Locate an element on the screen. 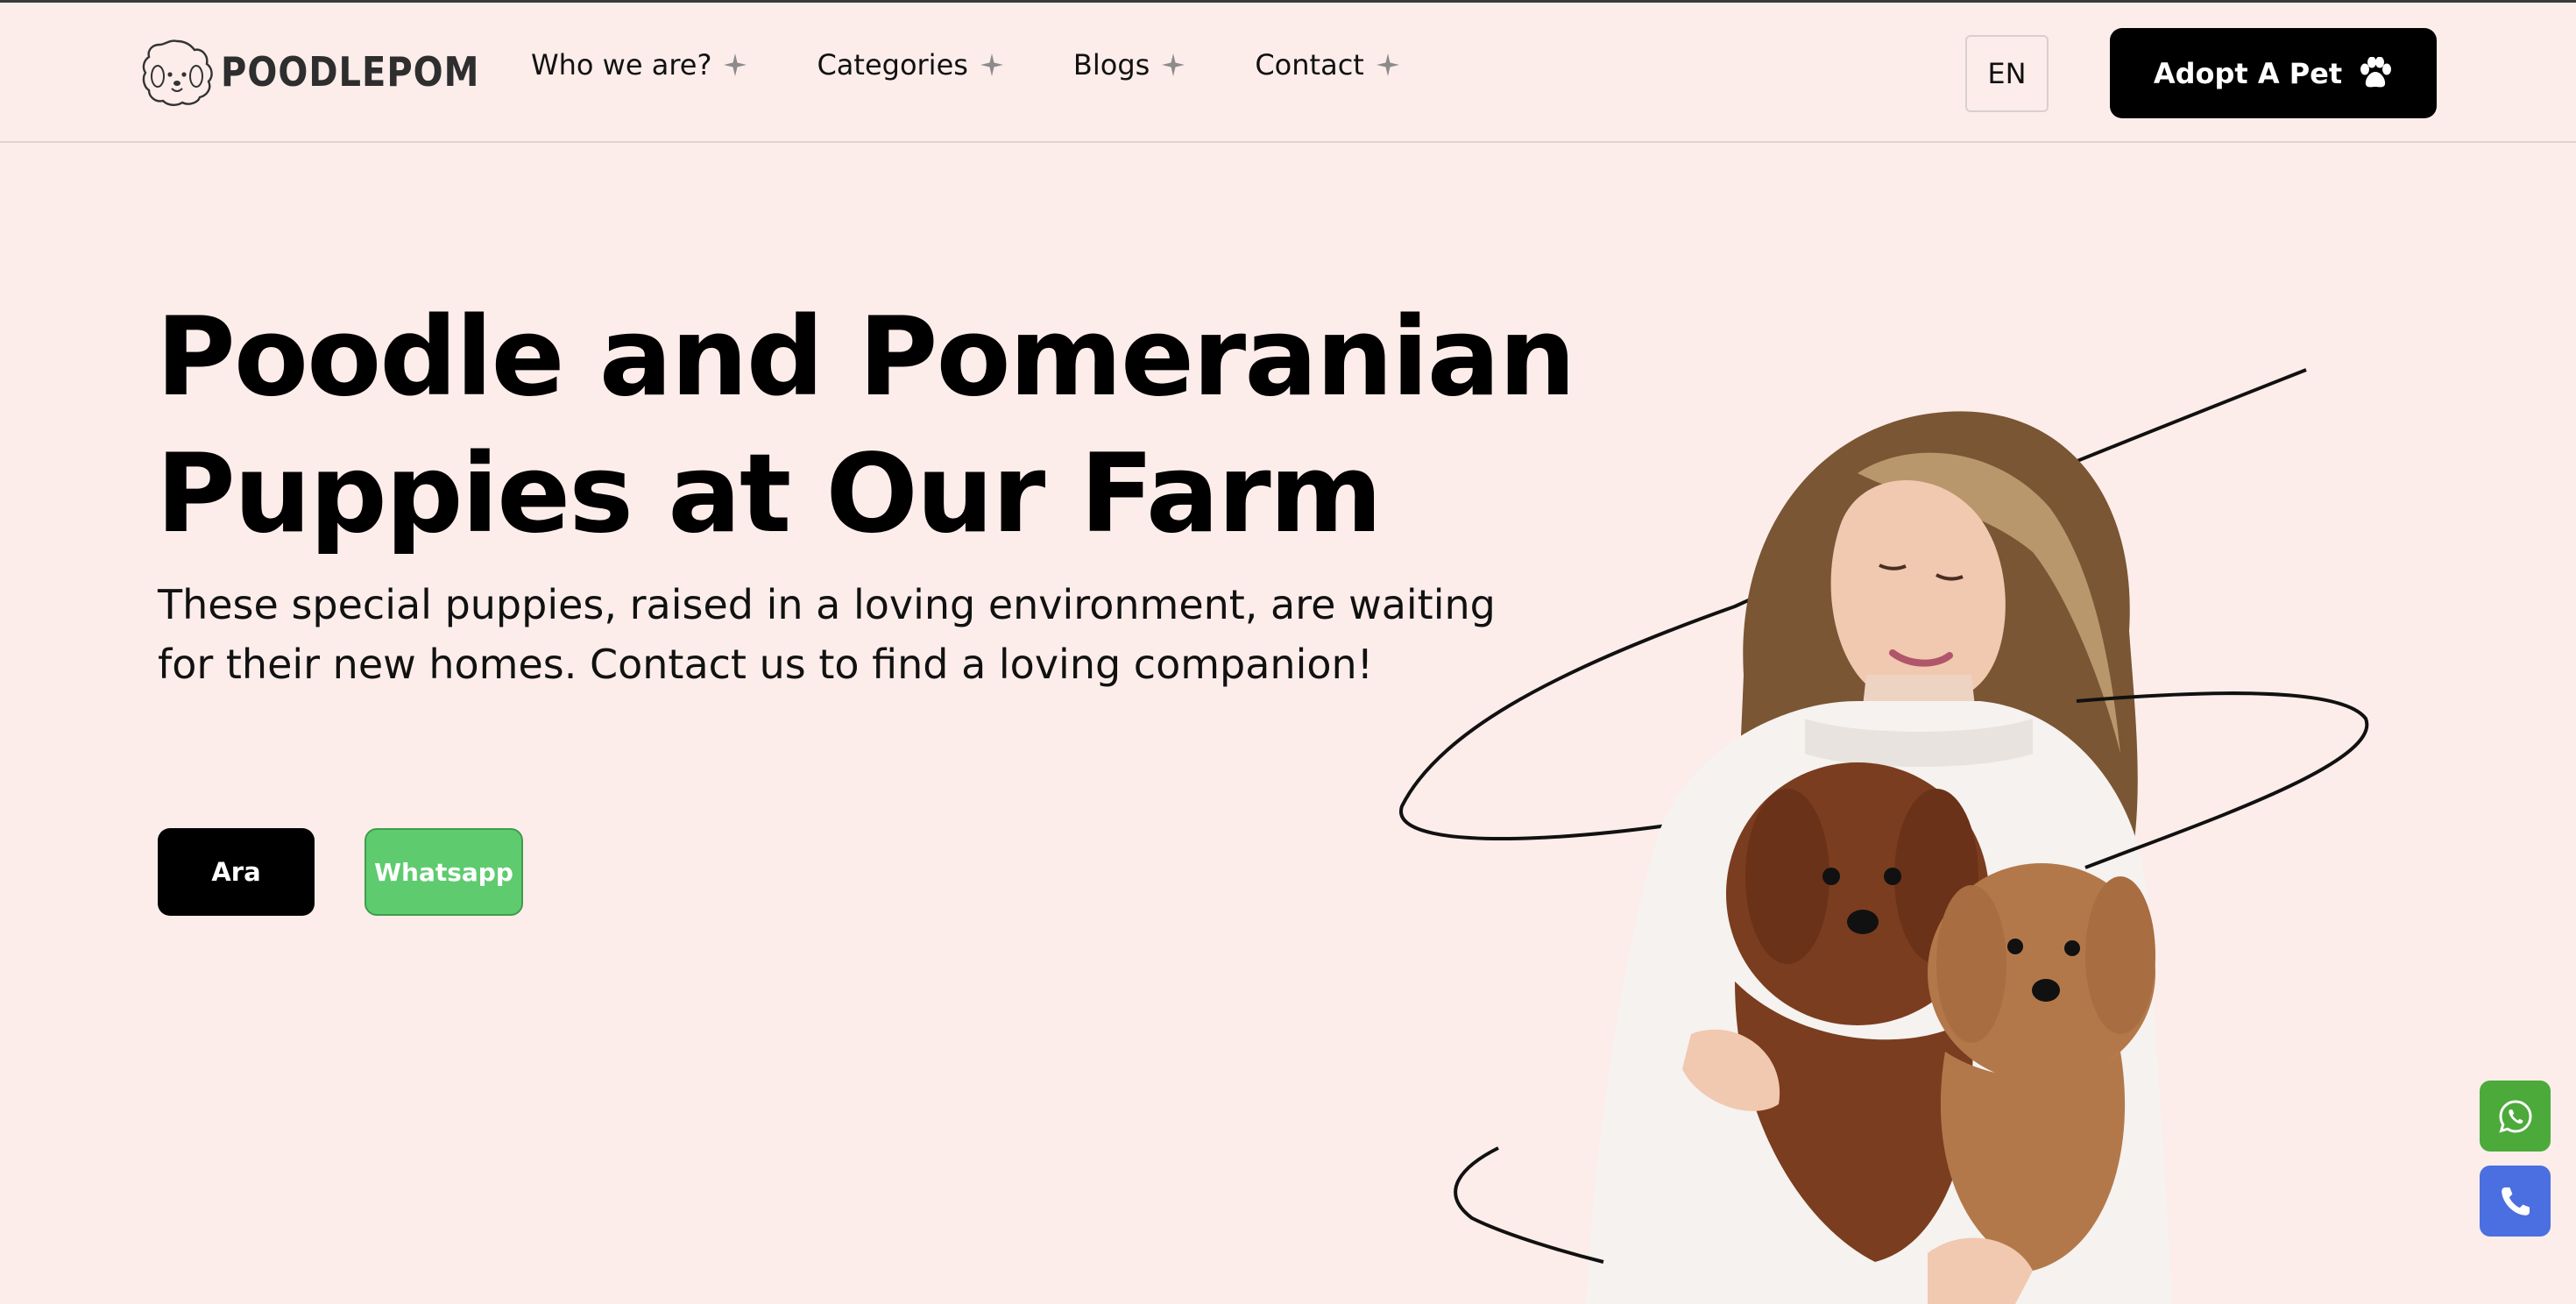  paw-icon is located at coordinates (2376, 72).